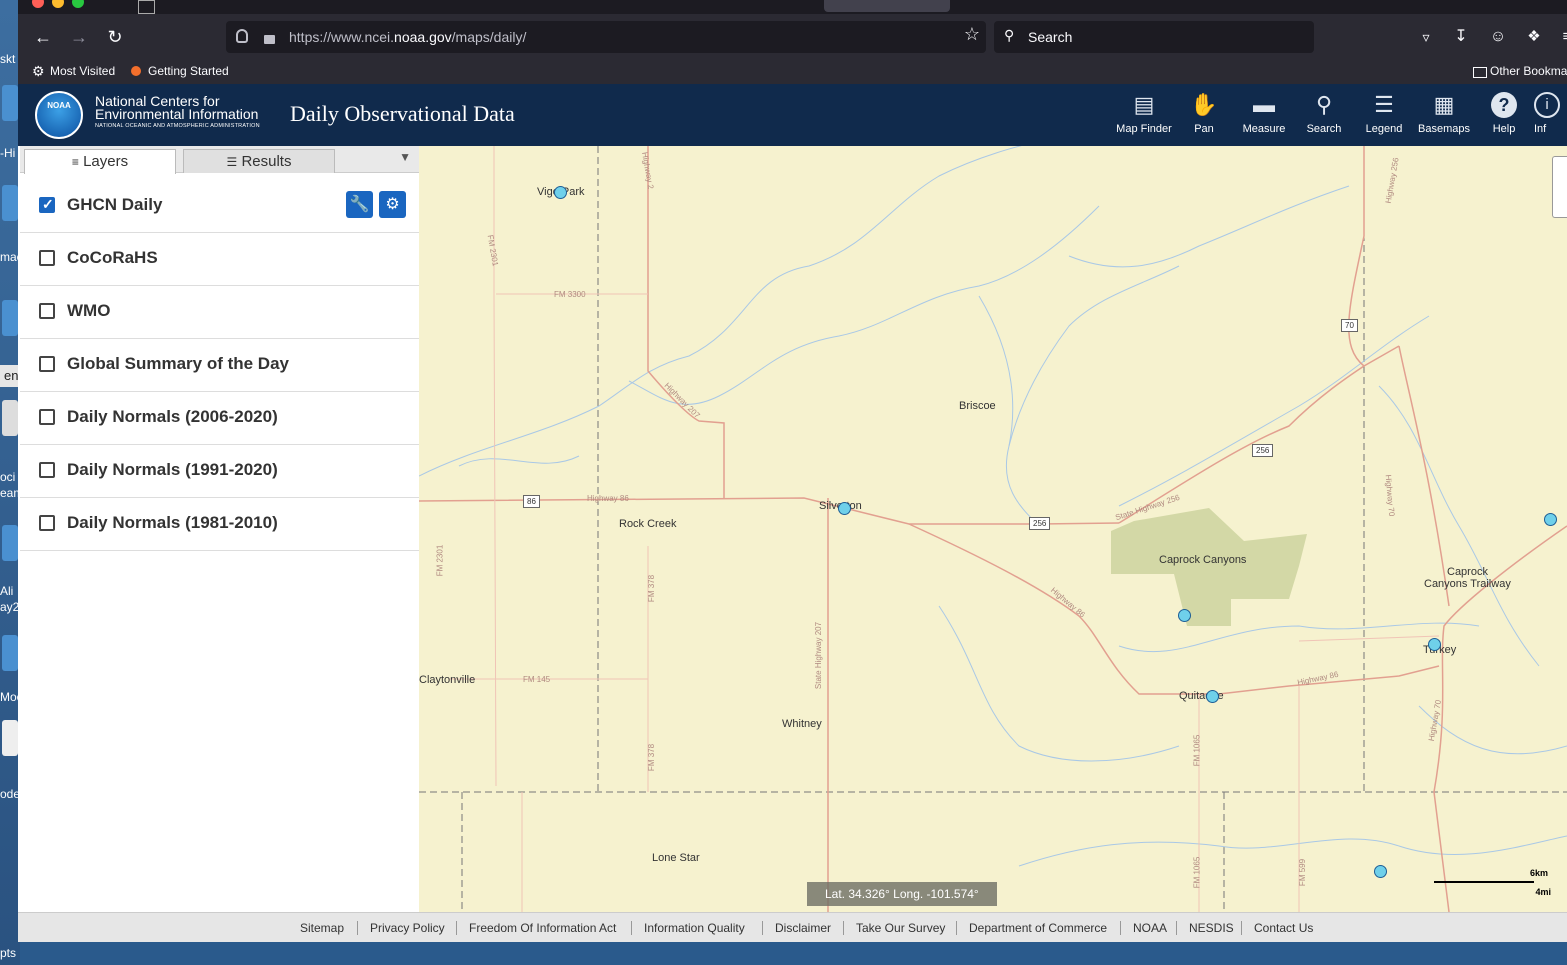 This screenshot has height=965, width=1567. I want to click on minimize-window-button, so click(58, 4).